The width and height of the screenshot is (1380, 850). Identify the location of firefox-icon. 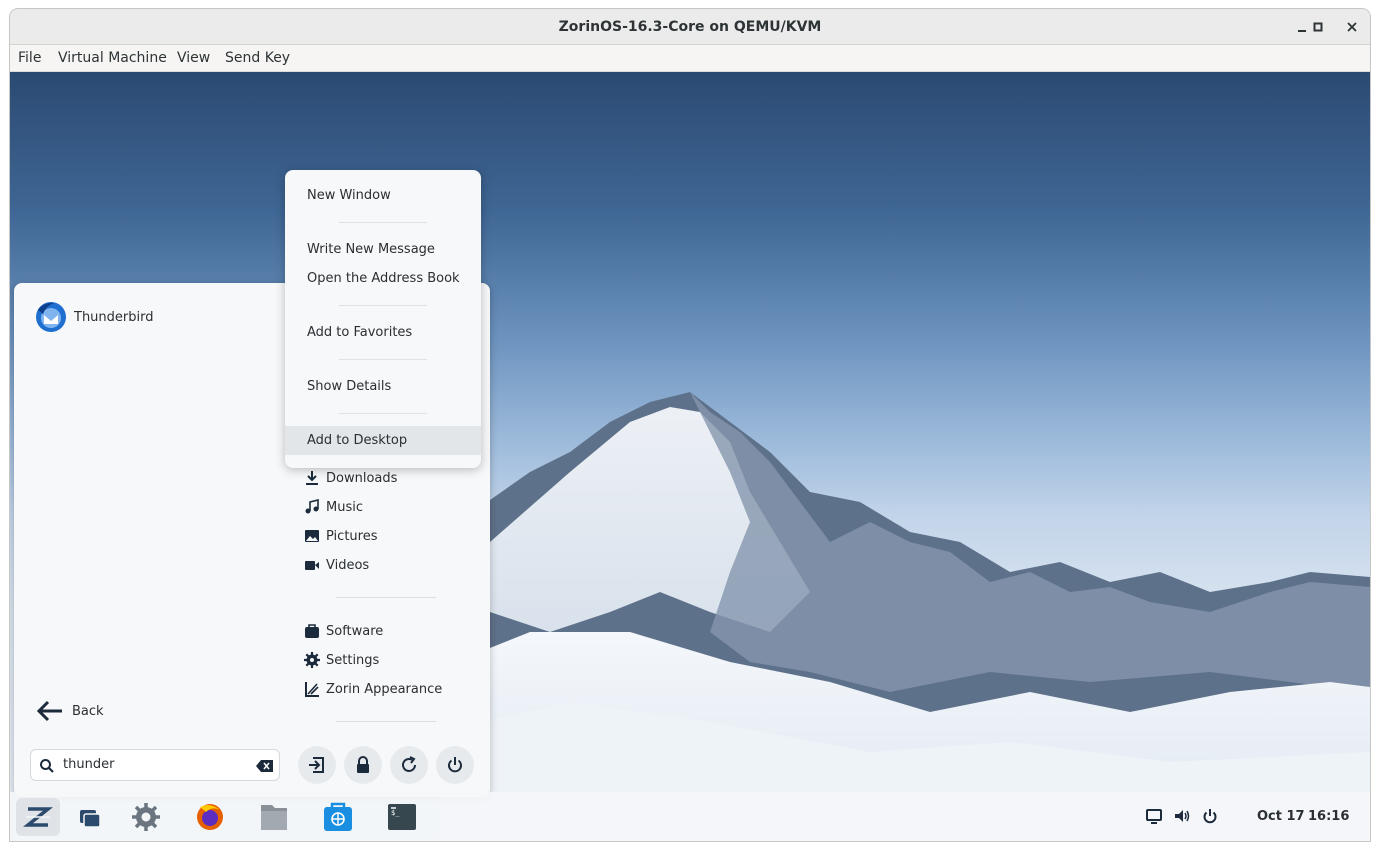
(210, 817).